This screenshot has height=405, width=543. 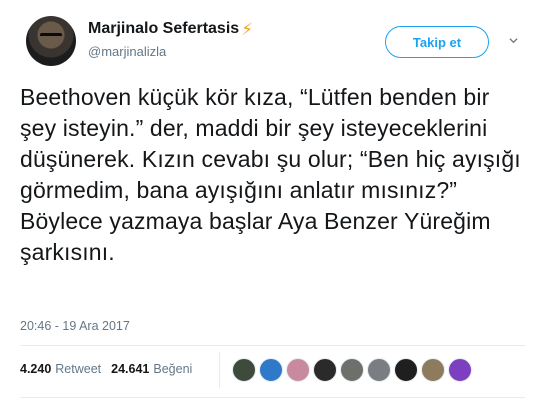 What do you see at coordinates (130, 369) in the screenshot?
I see `like-count: 24.641` at bounding box center [130, 369].